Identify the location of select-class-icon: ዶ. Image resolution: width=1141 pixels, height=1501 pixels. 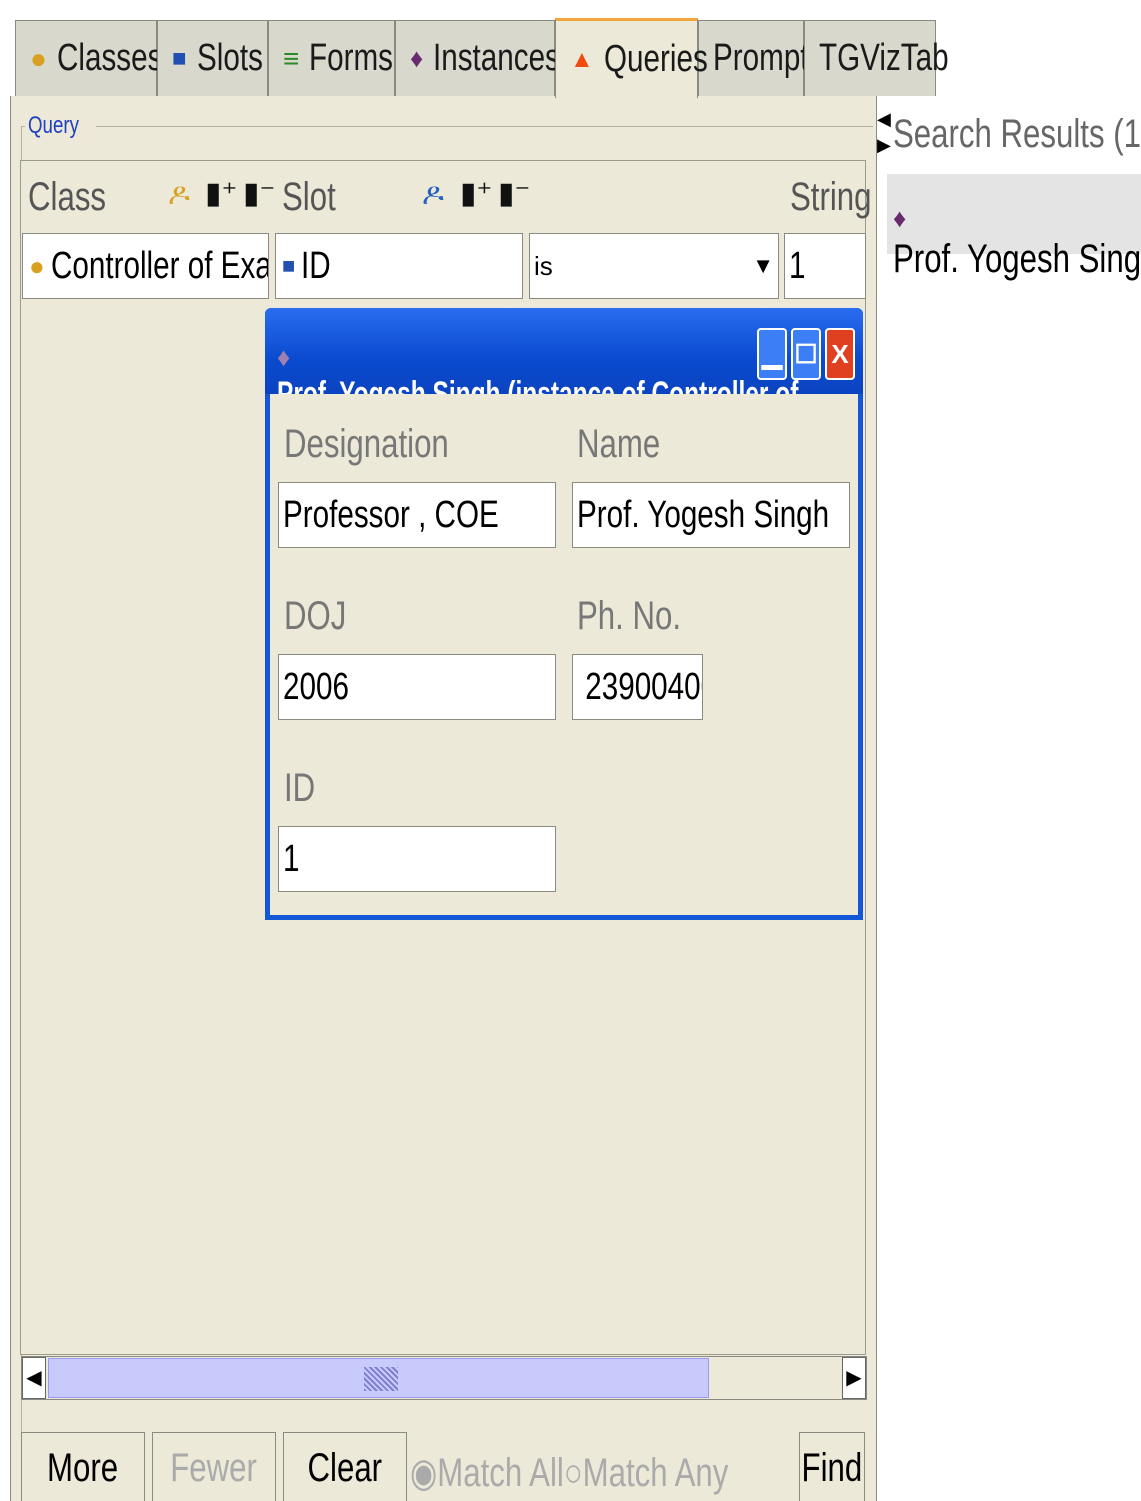
(179, 195).